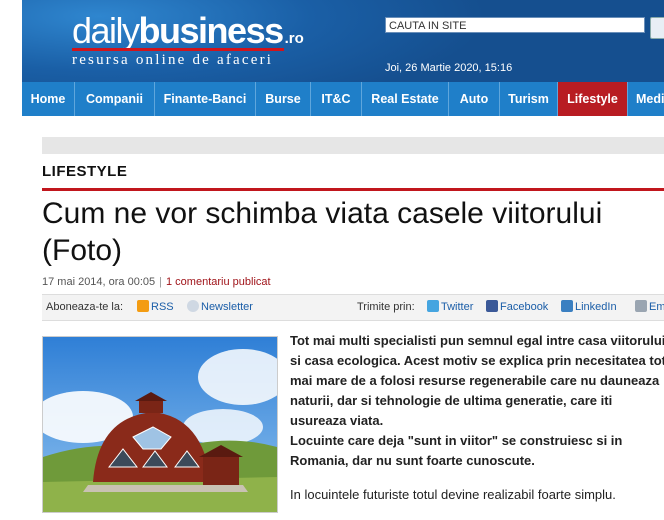 This screenshot has width=664, height=520. What do you see at coordinates (567, 306) in the screenshot?
I see `linkedin-icon` at bounding box center [567, 306].